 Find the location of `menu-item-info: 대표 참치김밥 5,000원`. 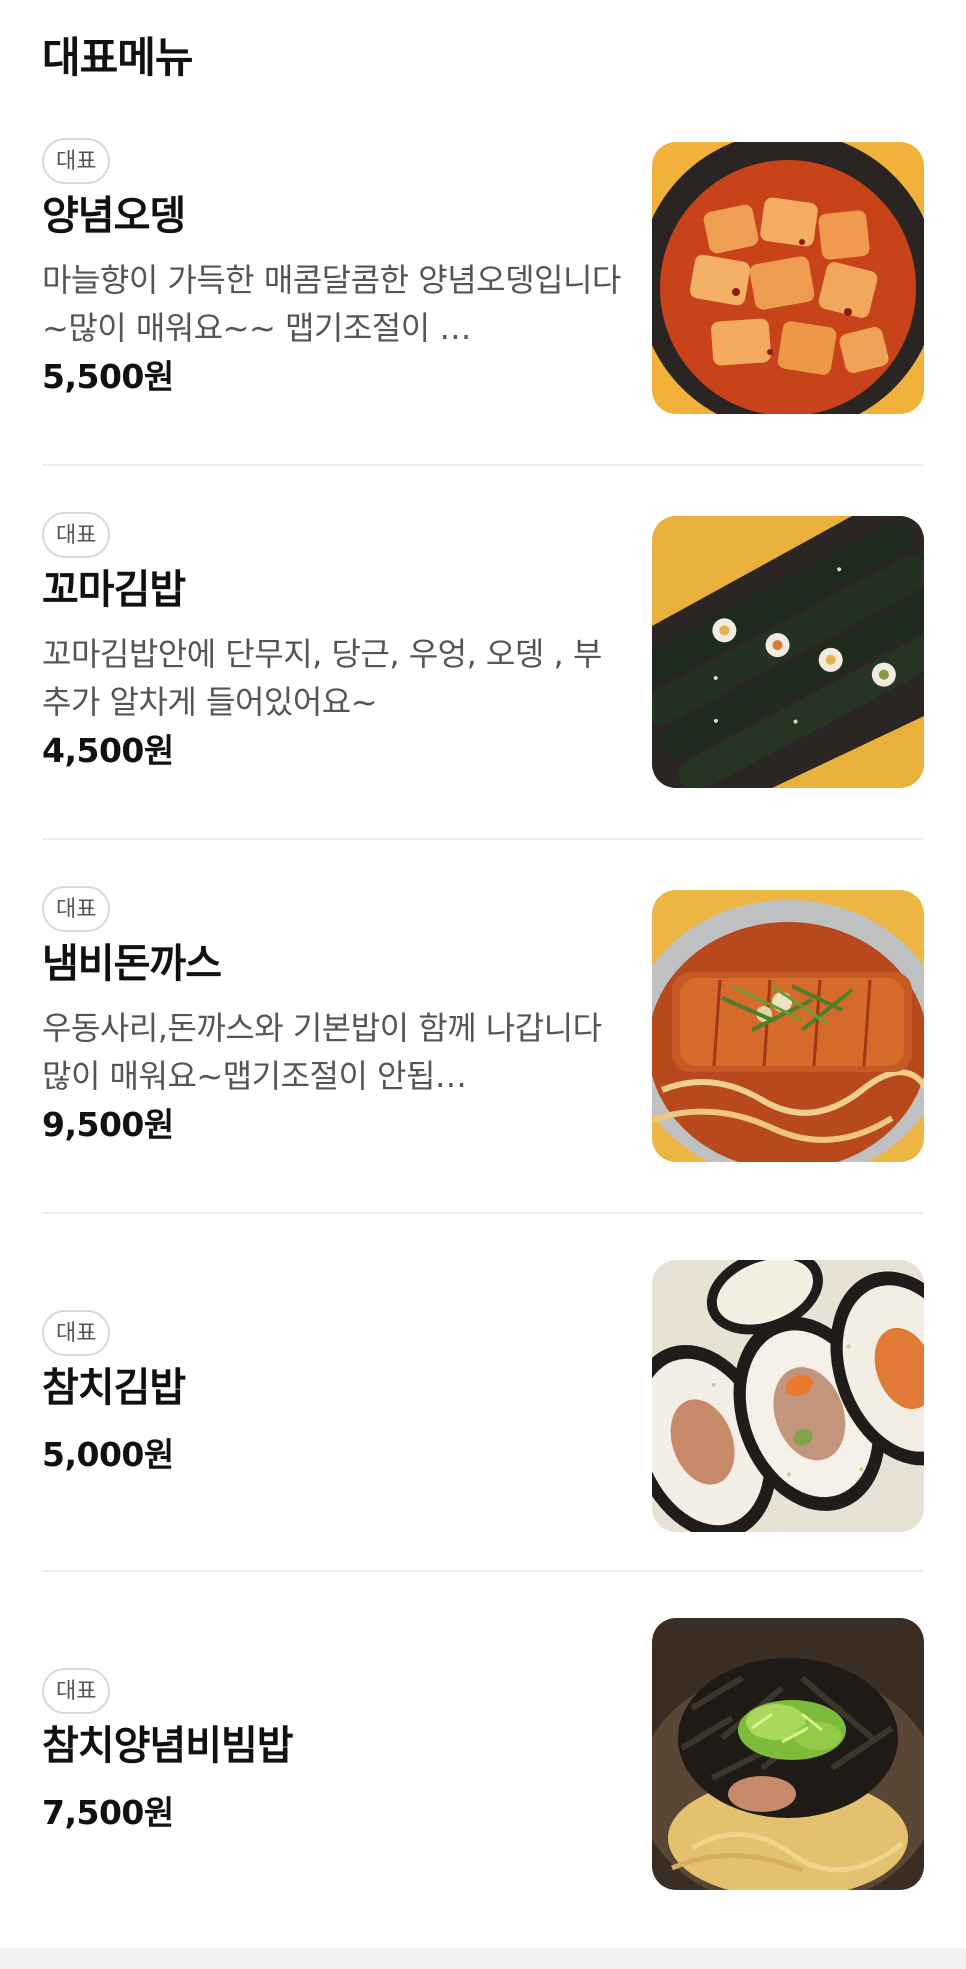

menu-item-info: 대표 참치김밥 5,000원 is located at coordinates (332, 1398).